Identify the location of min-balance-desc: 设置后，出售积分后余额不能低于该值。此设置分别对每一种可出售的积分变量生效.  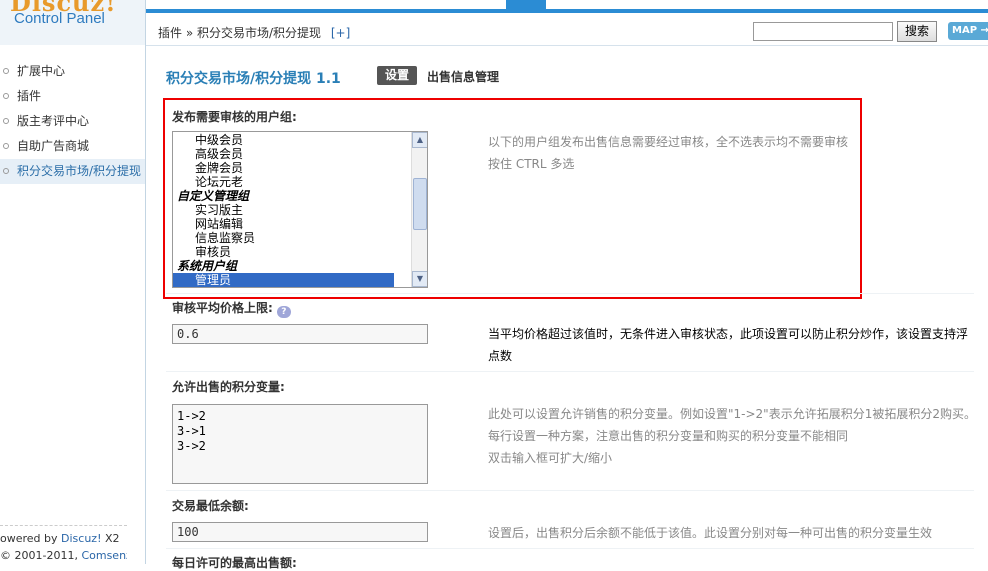
(710, 533).